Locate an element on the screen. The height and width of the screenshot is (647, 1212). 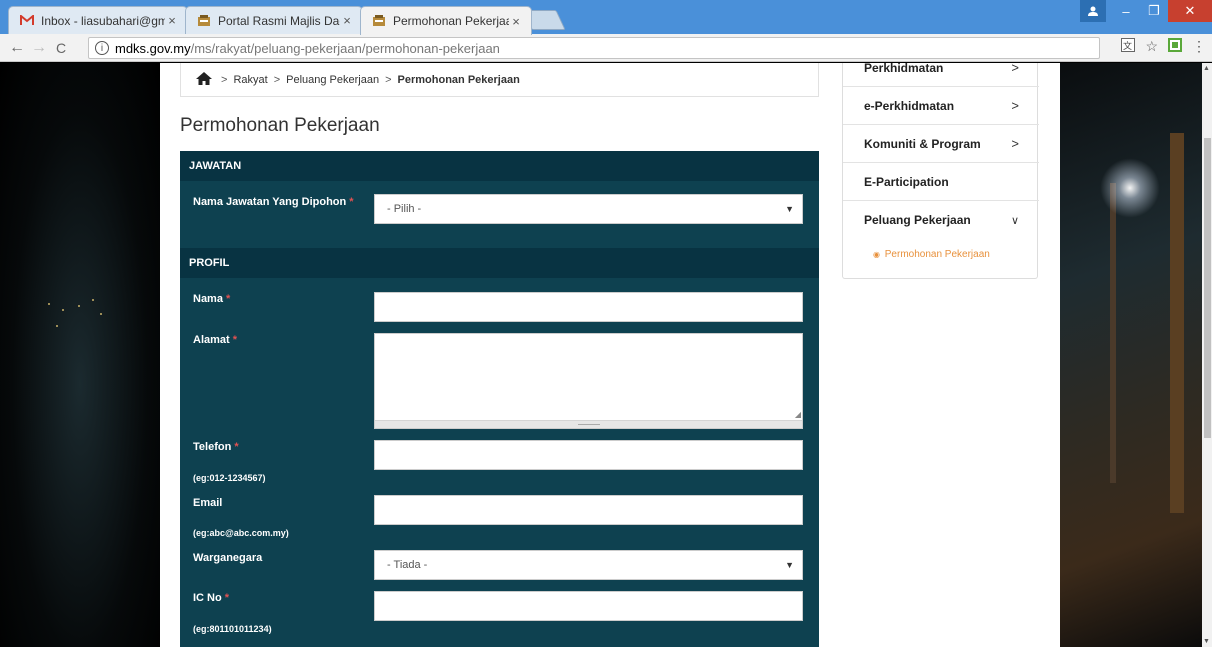
toolbar-icons: 文 ☆ ⋮ is located at coordinates (1163, 46).